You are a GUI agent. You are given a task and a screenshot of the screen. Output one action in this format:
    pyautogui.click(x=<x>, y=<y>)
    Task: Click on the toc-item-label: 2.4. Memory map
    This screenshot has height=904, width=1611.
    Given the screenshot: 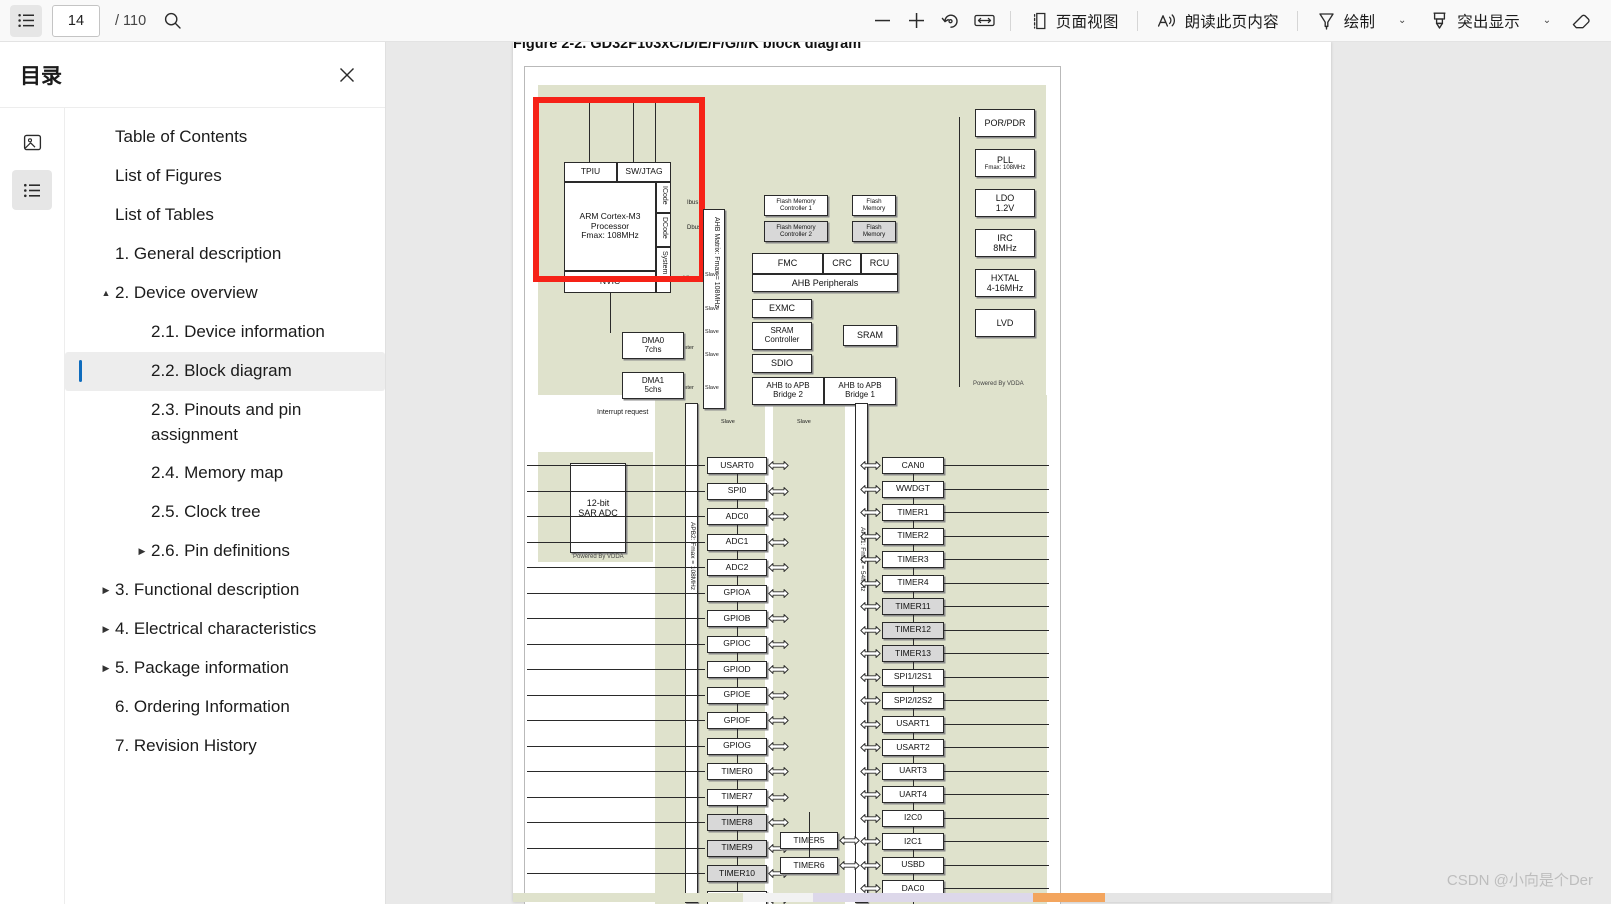 What is the action you would take?
    pyautogui.click(x=217, y=473)
    